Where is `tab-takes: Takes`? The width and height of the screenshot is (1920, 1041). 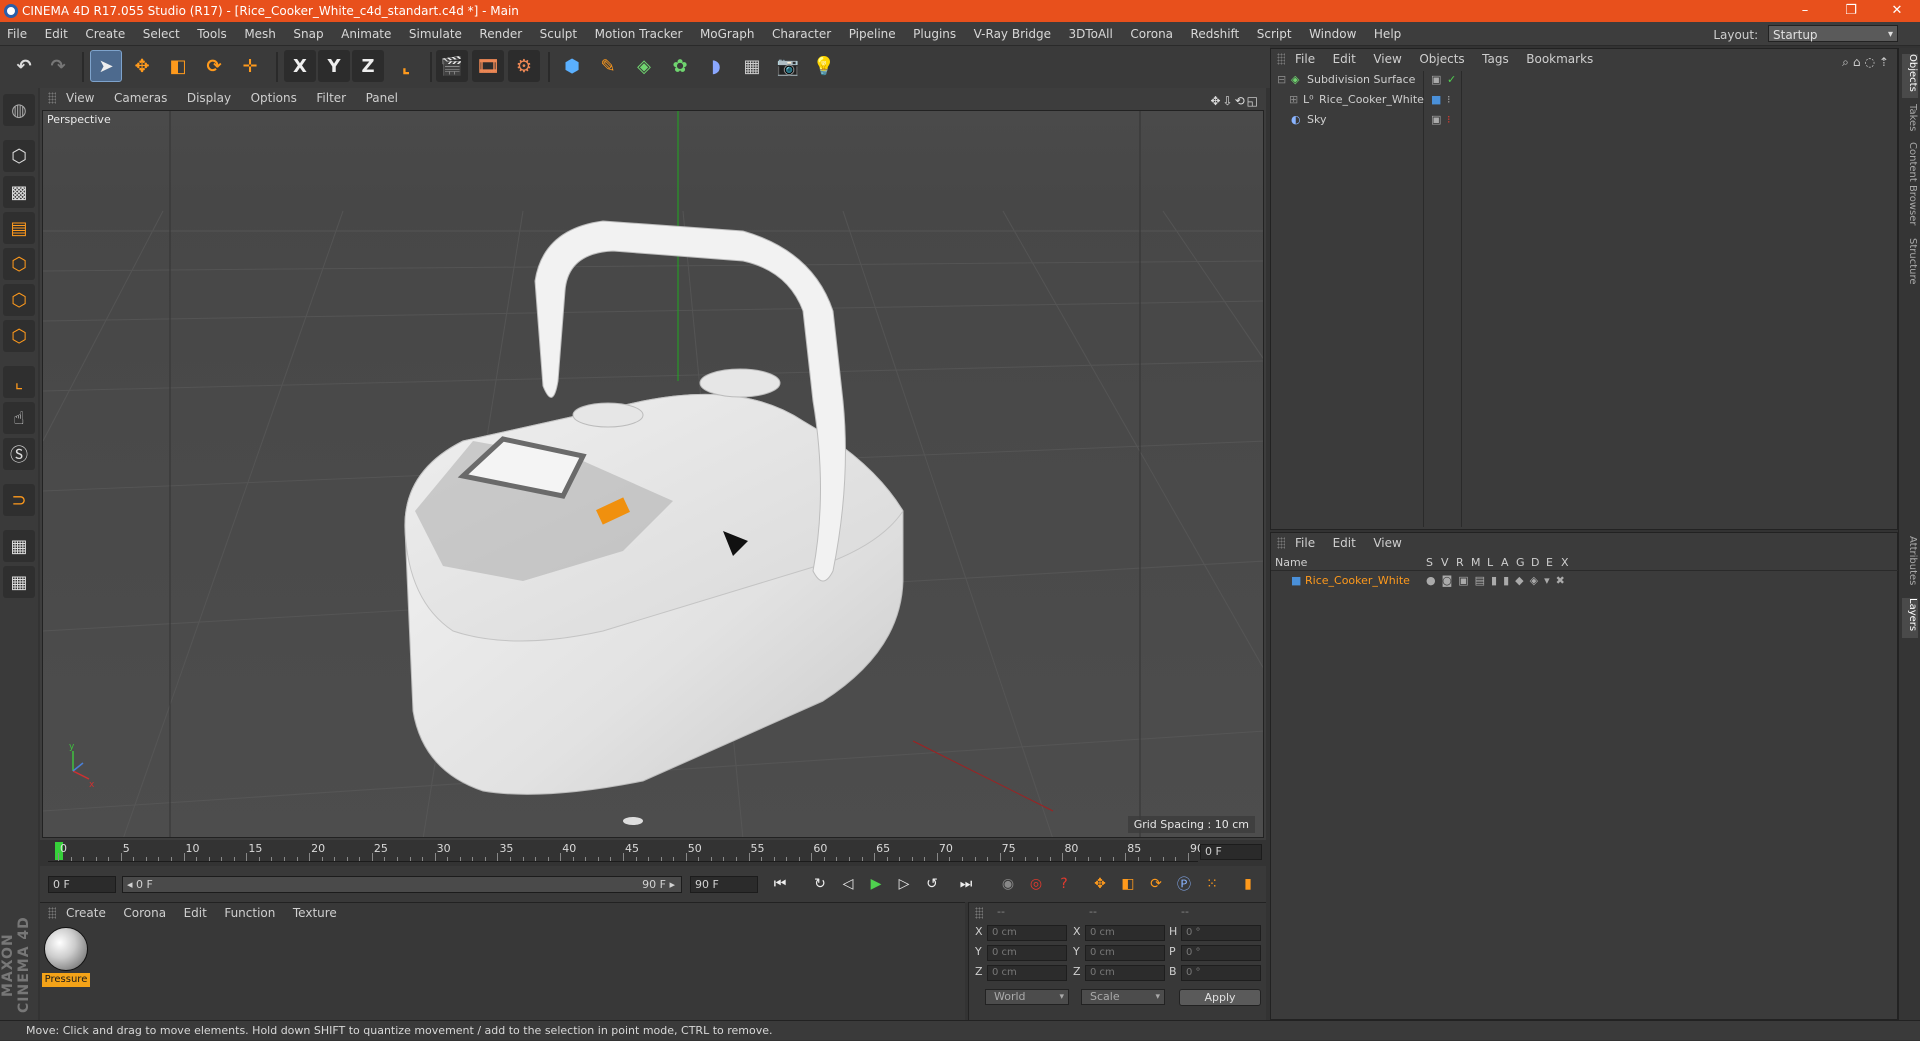 tab-takes: Takes is located at coordinates (1910, 119).